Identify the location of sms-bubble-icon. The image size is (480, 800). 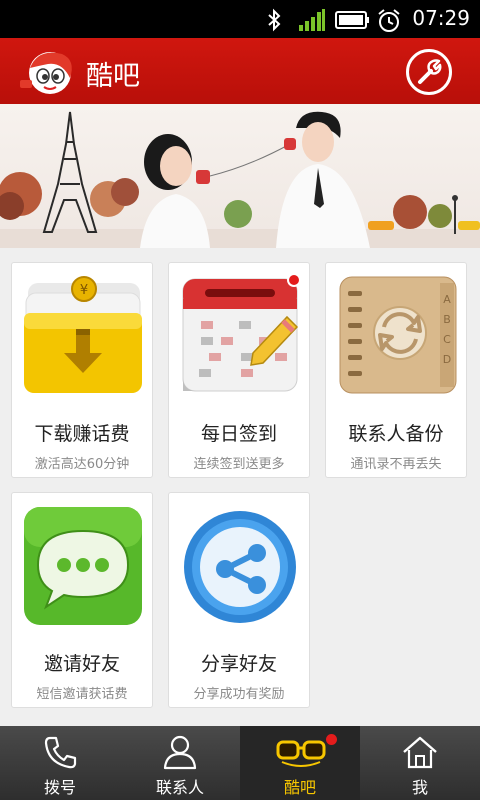
(83, 566).